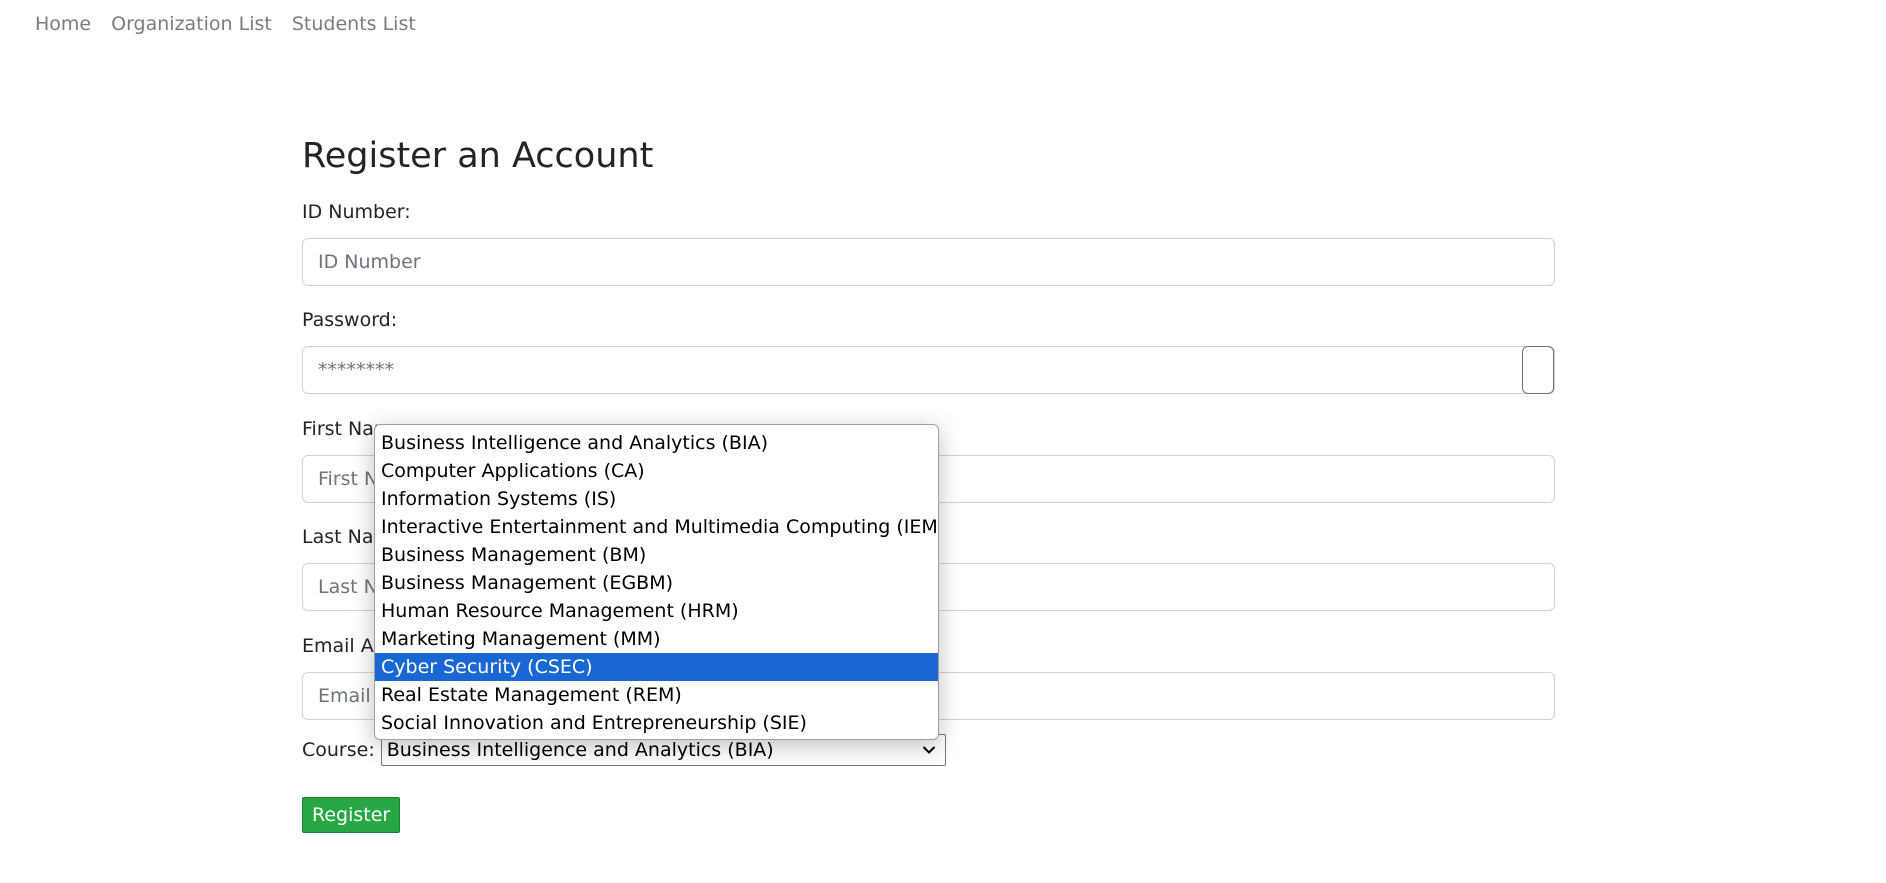  I want to click on password-visibility-toggle, so click(1538, 370).